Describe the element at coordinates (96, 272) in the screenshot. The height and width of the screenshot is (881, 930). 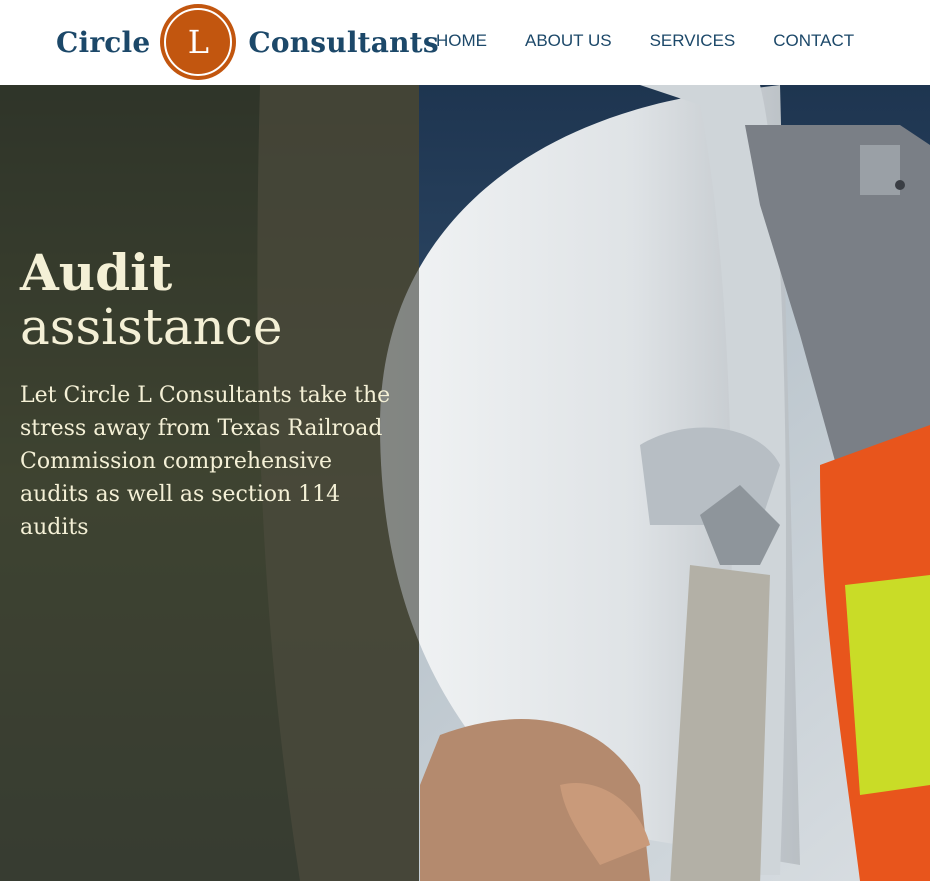
I see `hero-title-line-1: Audit` at that location.